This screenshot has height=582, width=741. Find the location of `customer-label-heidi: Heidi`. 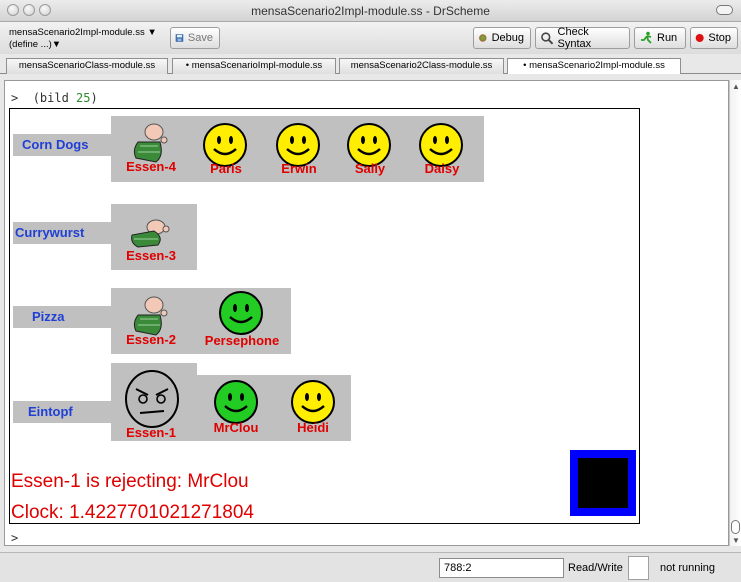

customer-label-heidi: Heidi is located at coordinates (313, 427).